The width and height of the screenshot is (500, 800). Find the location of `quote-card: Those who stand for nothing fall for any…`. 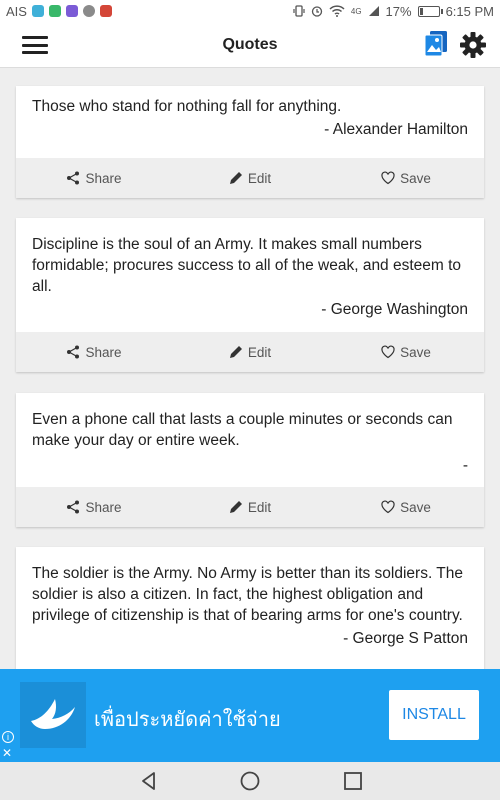

quote-card: Those who stand for nothing fall for any… is located at coordinates (250, 142).